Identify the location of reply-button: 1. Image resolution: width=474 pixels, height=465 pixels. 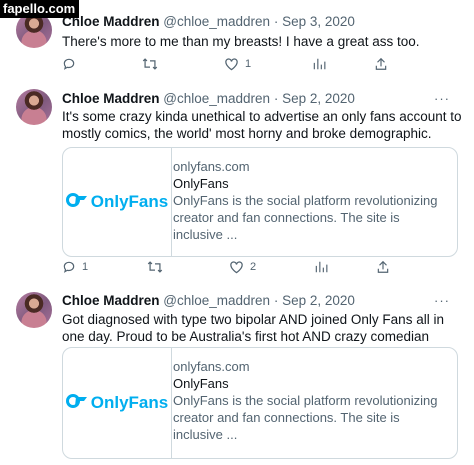
(75, 267).